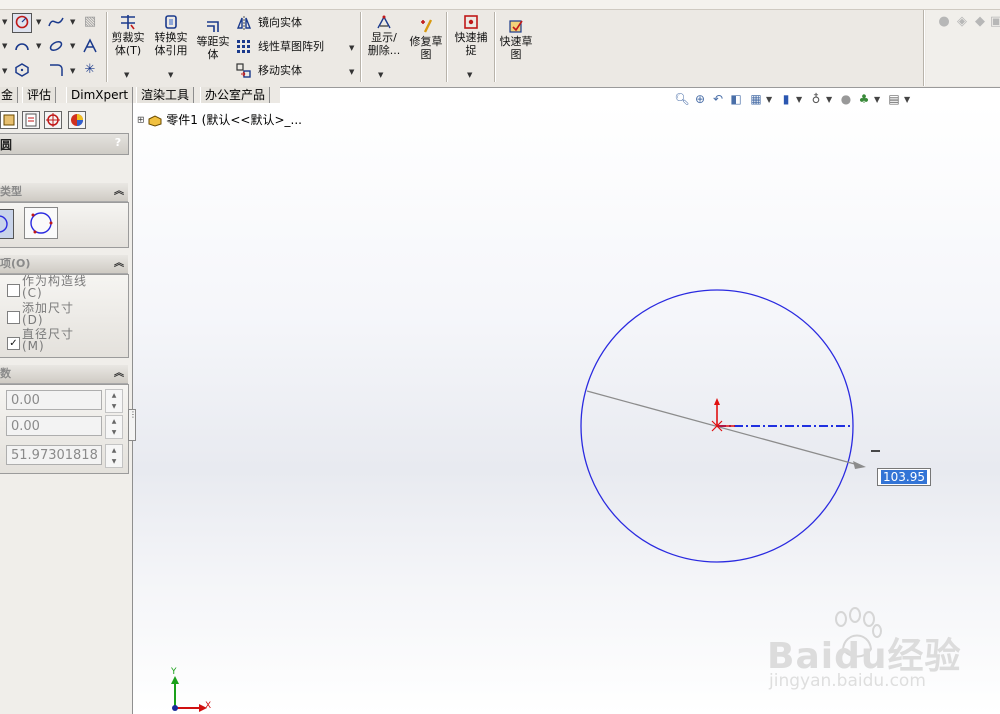  I want to click on type-section-header: 类型 ︽, so click(64, 192).